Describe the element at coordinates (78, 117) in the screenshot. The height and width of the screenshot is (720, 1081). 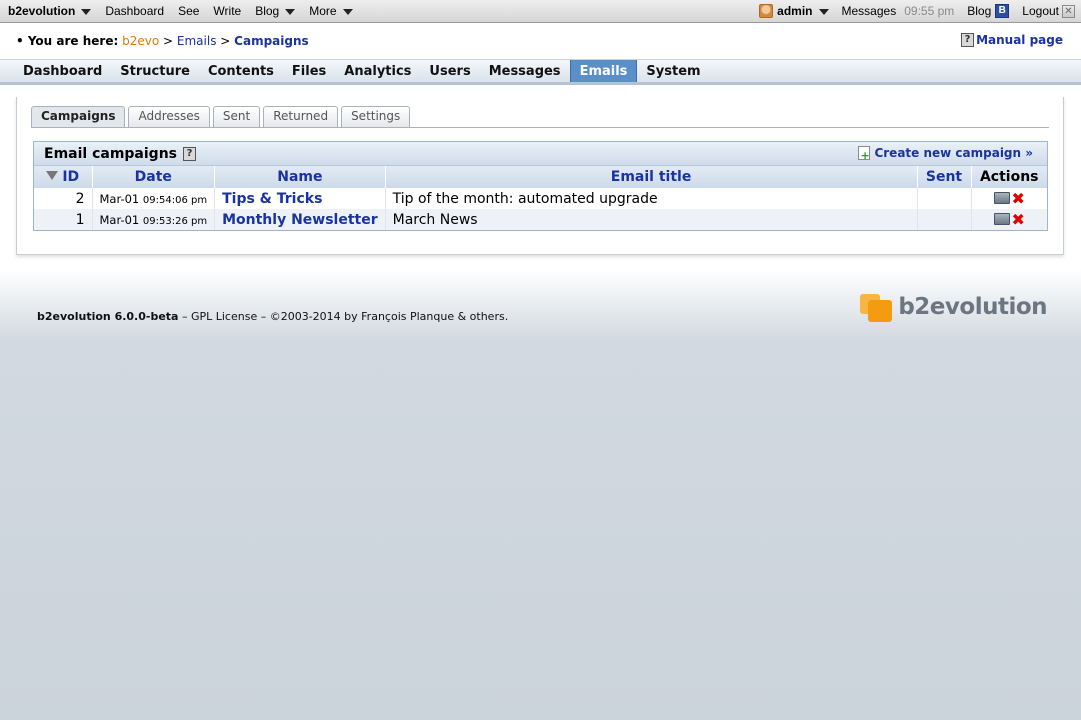
I see `tab-campaigns: Campaigns` at that location.